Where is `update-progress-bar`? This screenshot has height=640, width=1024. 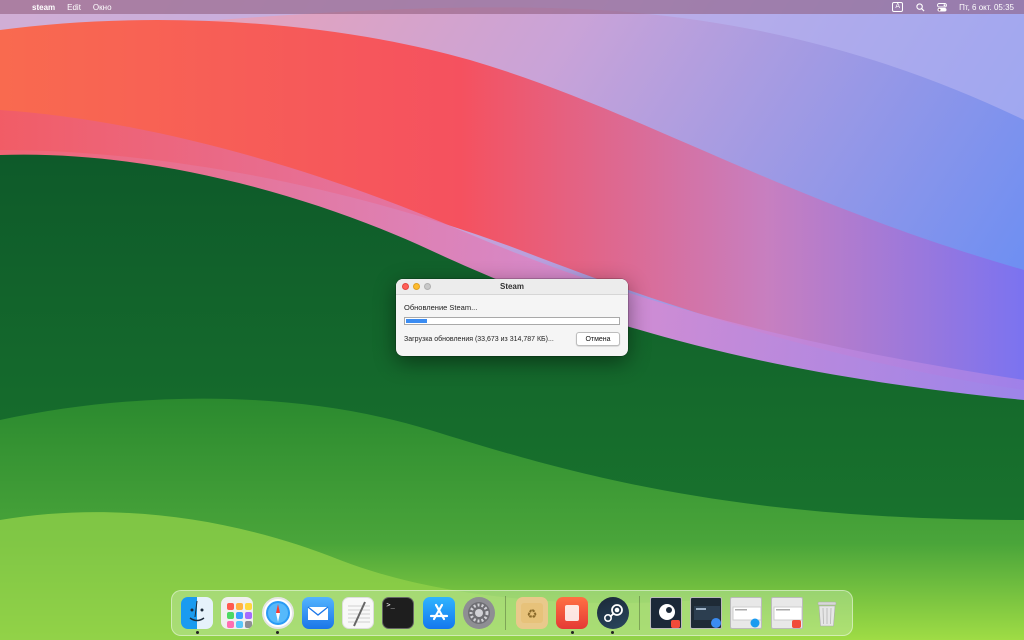
update-progress-bar is located at coordinates (512, 321).